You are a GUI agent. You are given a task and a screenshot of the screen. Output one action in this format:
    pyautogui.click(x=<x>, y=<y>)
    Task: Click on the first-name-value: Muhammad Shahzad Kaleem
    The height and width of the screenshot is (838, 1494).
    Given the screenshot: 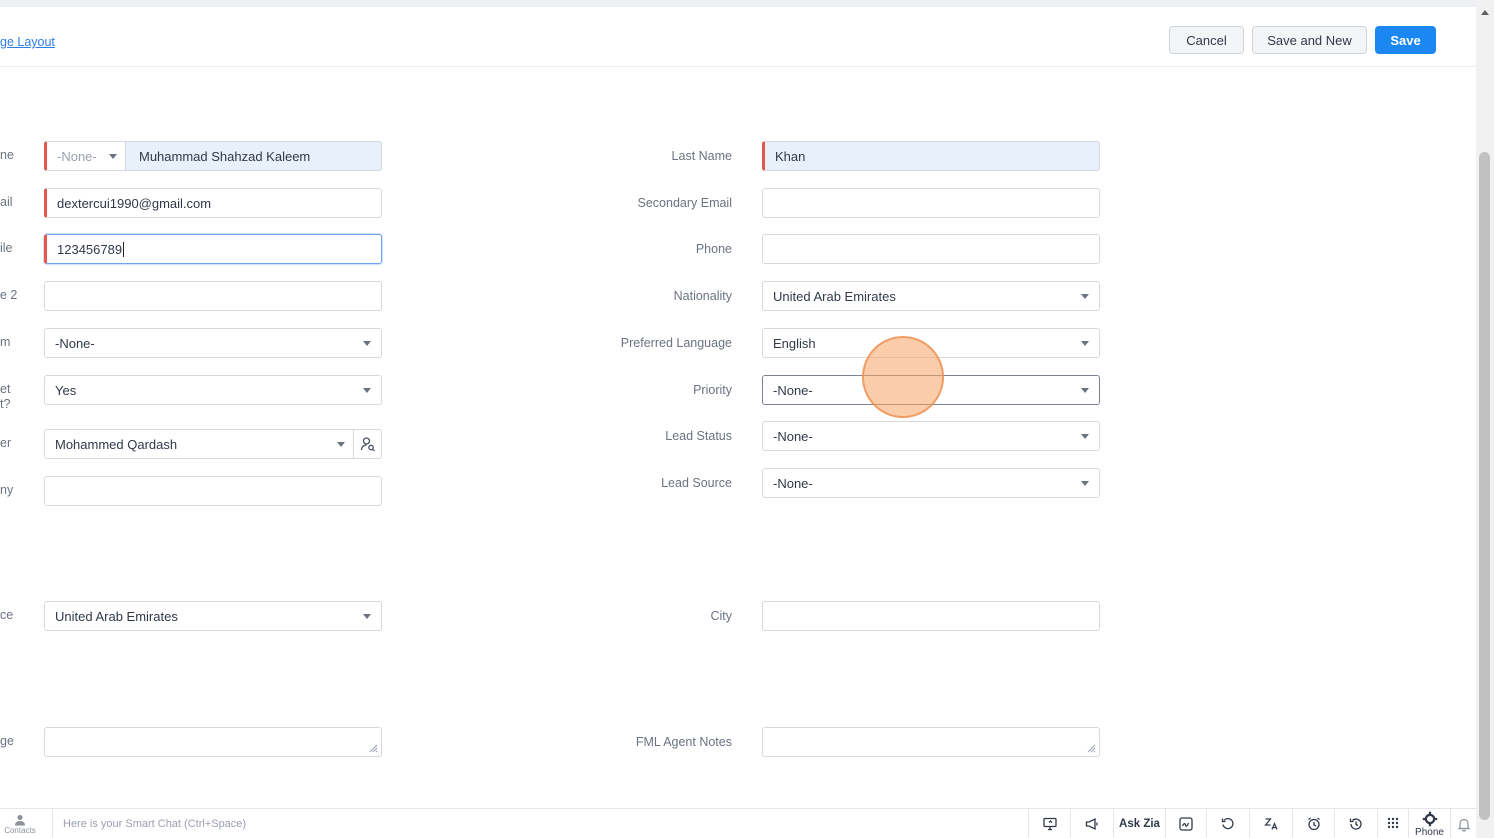 What is the action you would take?
    pyautogui.click(x=225, y=156)
    